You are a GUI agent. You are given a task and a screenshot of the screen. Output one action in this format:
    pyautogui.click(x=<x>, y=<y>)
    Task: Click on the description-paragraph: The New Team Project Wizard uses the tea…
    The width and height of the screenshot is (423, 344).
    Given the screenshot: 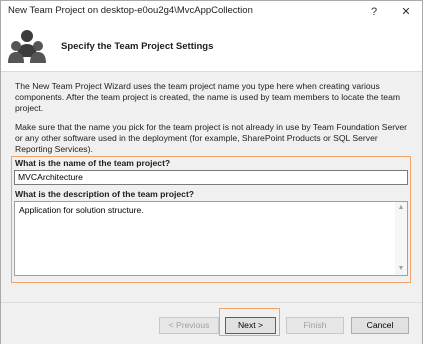 What is the action you would take?
    pyautogui.click(x=208, y=97)
    